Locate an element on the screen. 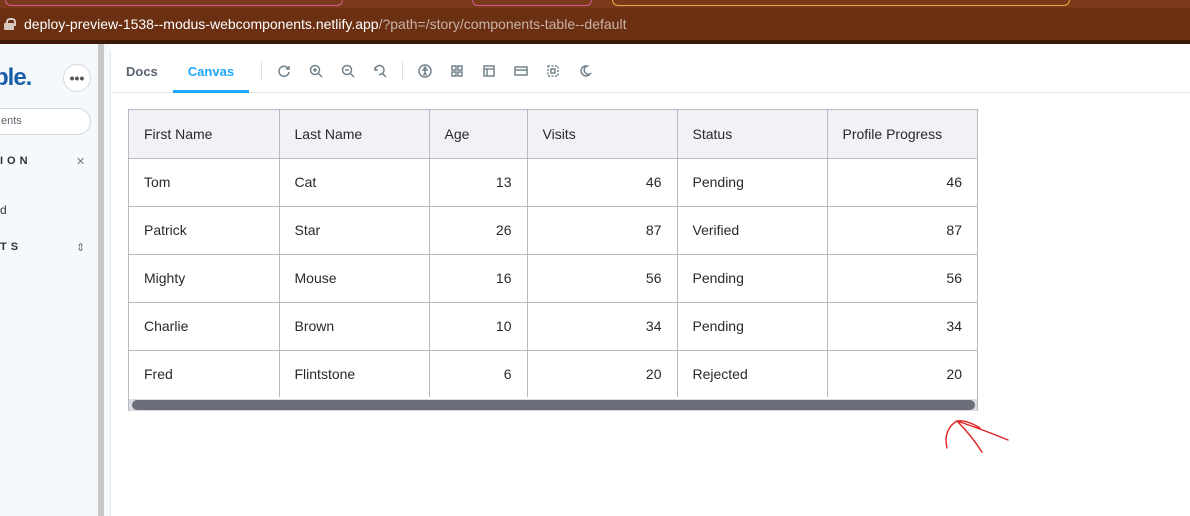 The height and width of the screenshot is (516, 1190). browser-divider is located at coordinates (595, 42).